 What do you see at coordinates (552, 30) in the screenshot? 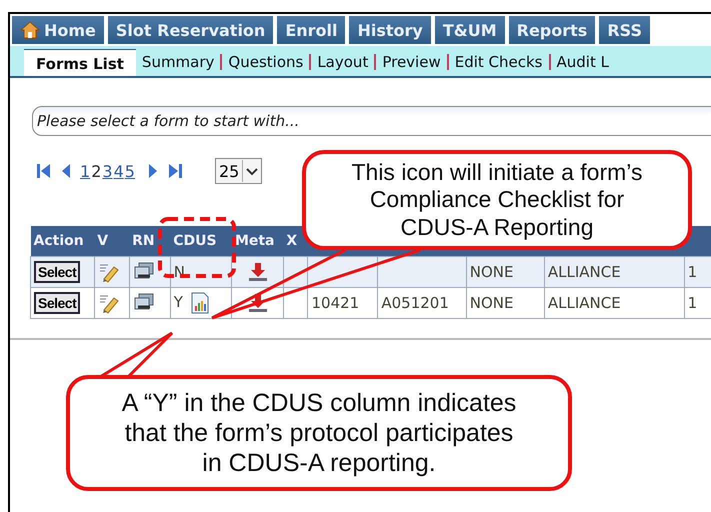
I see `nav-tab: Reports` at bounding box center [552, 30].